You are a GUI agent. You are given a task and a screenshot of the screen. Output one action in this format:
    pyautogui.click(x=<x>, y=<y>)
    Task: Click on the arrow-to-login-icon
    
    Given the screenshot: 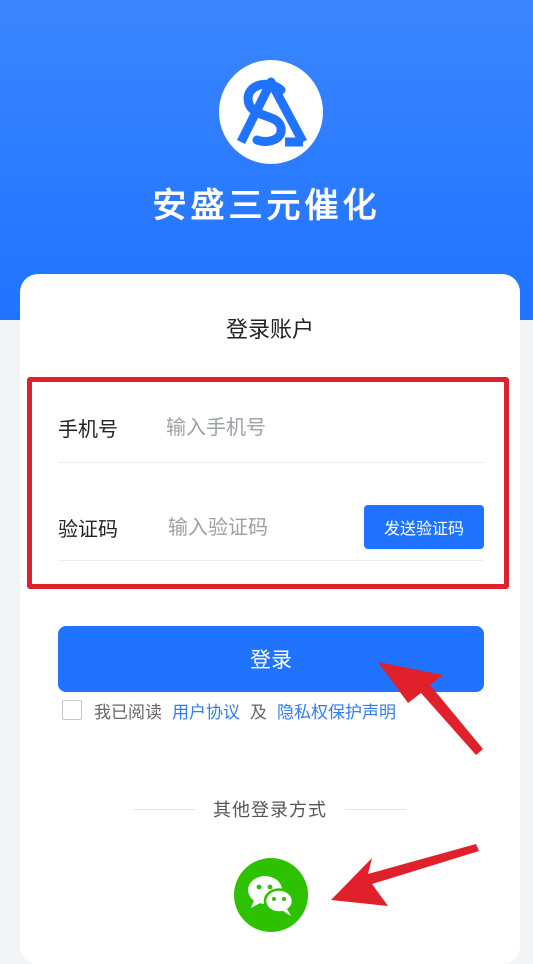 What is the action you would take?
    pyautogui.click(x=430, y=708)
    